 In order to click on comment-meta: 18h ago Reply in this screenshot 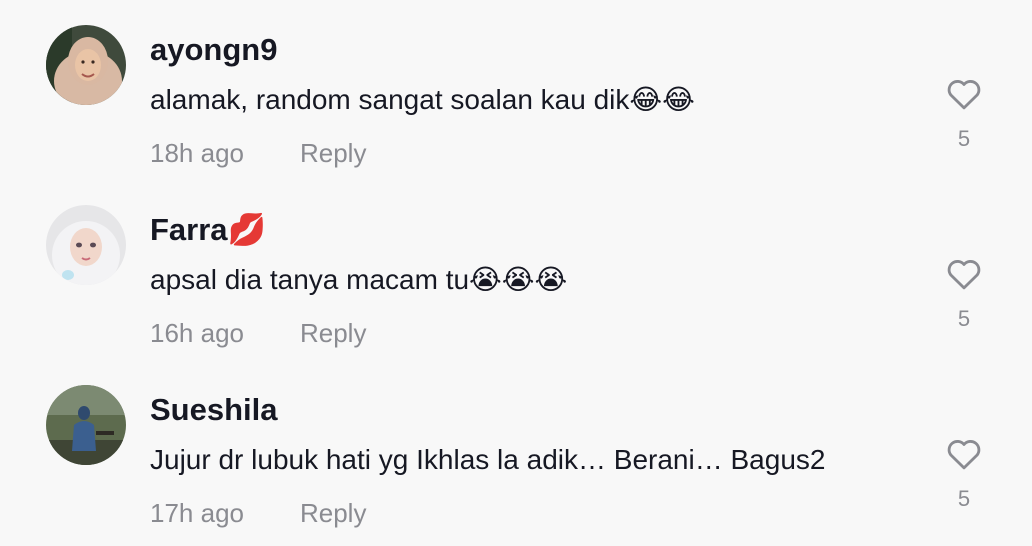, I will do `click(258, 153)`.